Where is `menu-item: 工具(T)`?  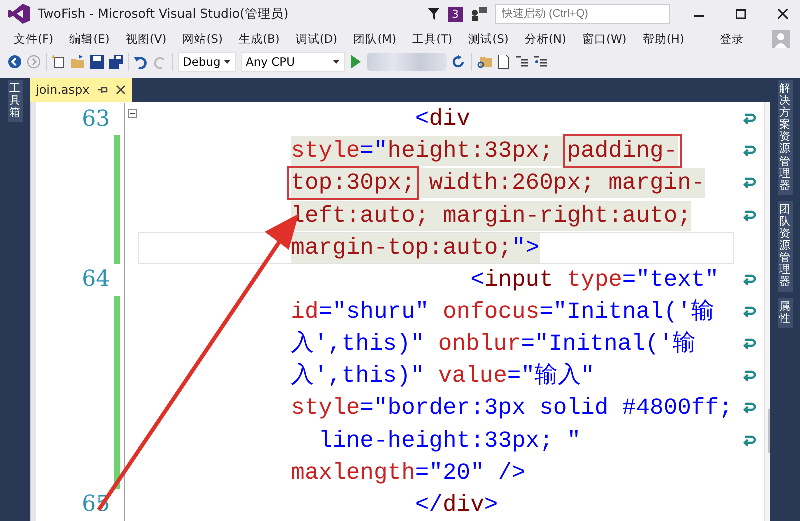 menu-item: 工具(T) is located at coordinates (432, 39).